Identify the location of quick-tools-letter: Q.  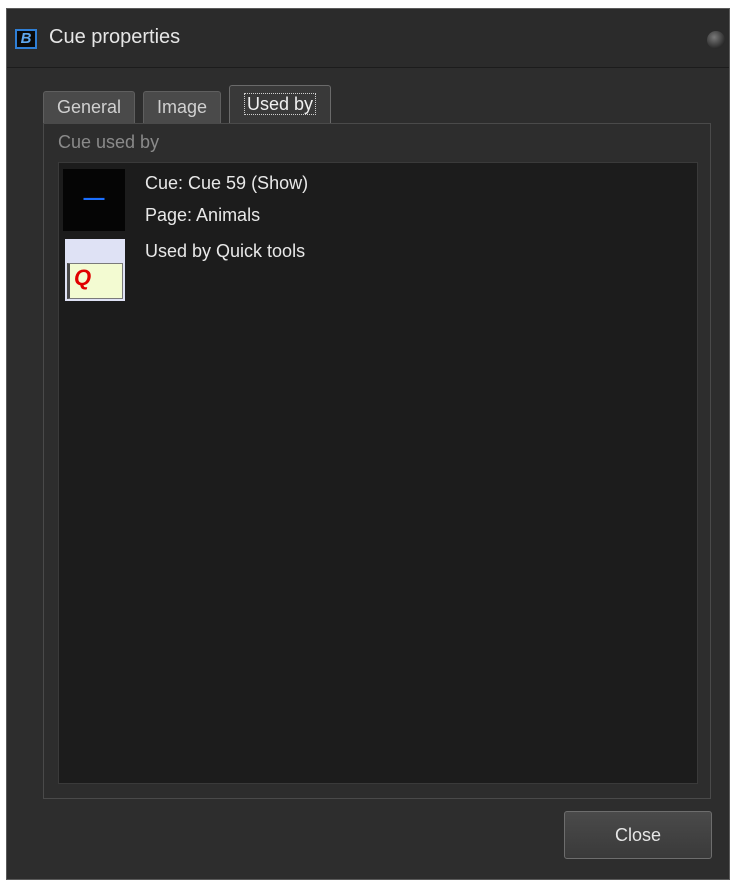
(83, 277).